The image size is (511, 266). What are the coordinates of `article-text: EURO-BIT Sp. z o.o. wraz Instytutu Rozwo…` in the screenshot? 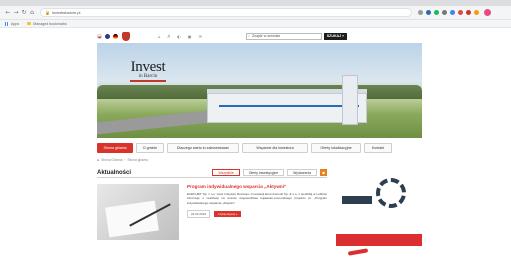 It's located at (257, 198).